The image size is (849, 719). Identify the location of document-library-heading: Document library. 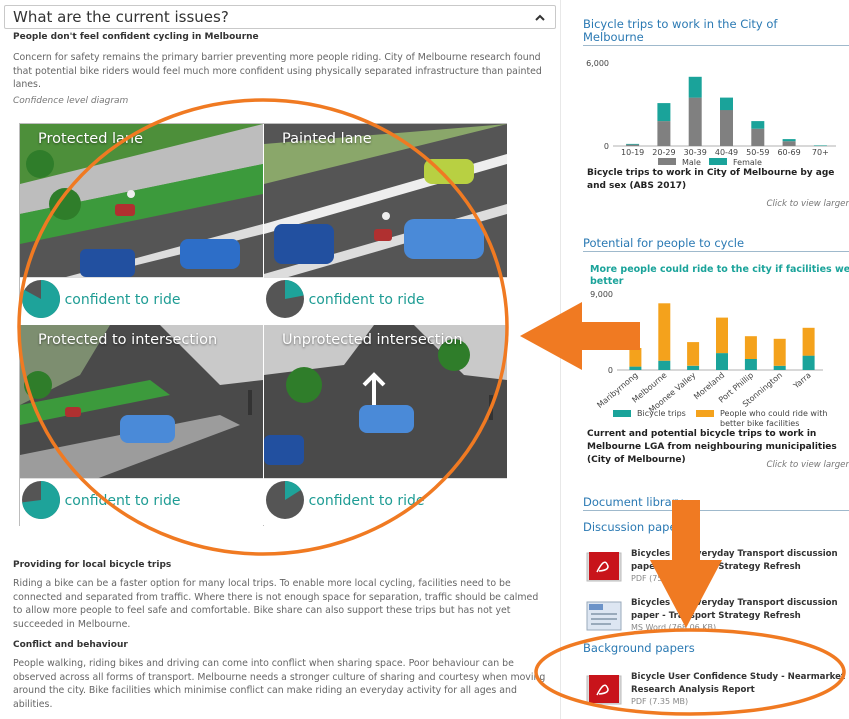
(633, 502).